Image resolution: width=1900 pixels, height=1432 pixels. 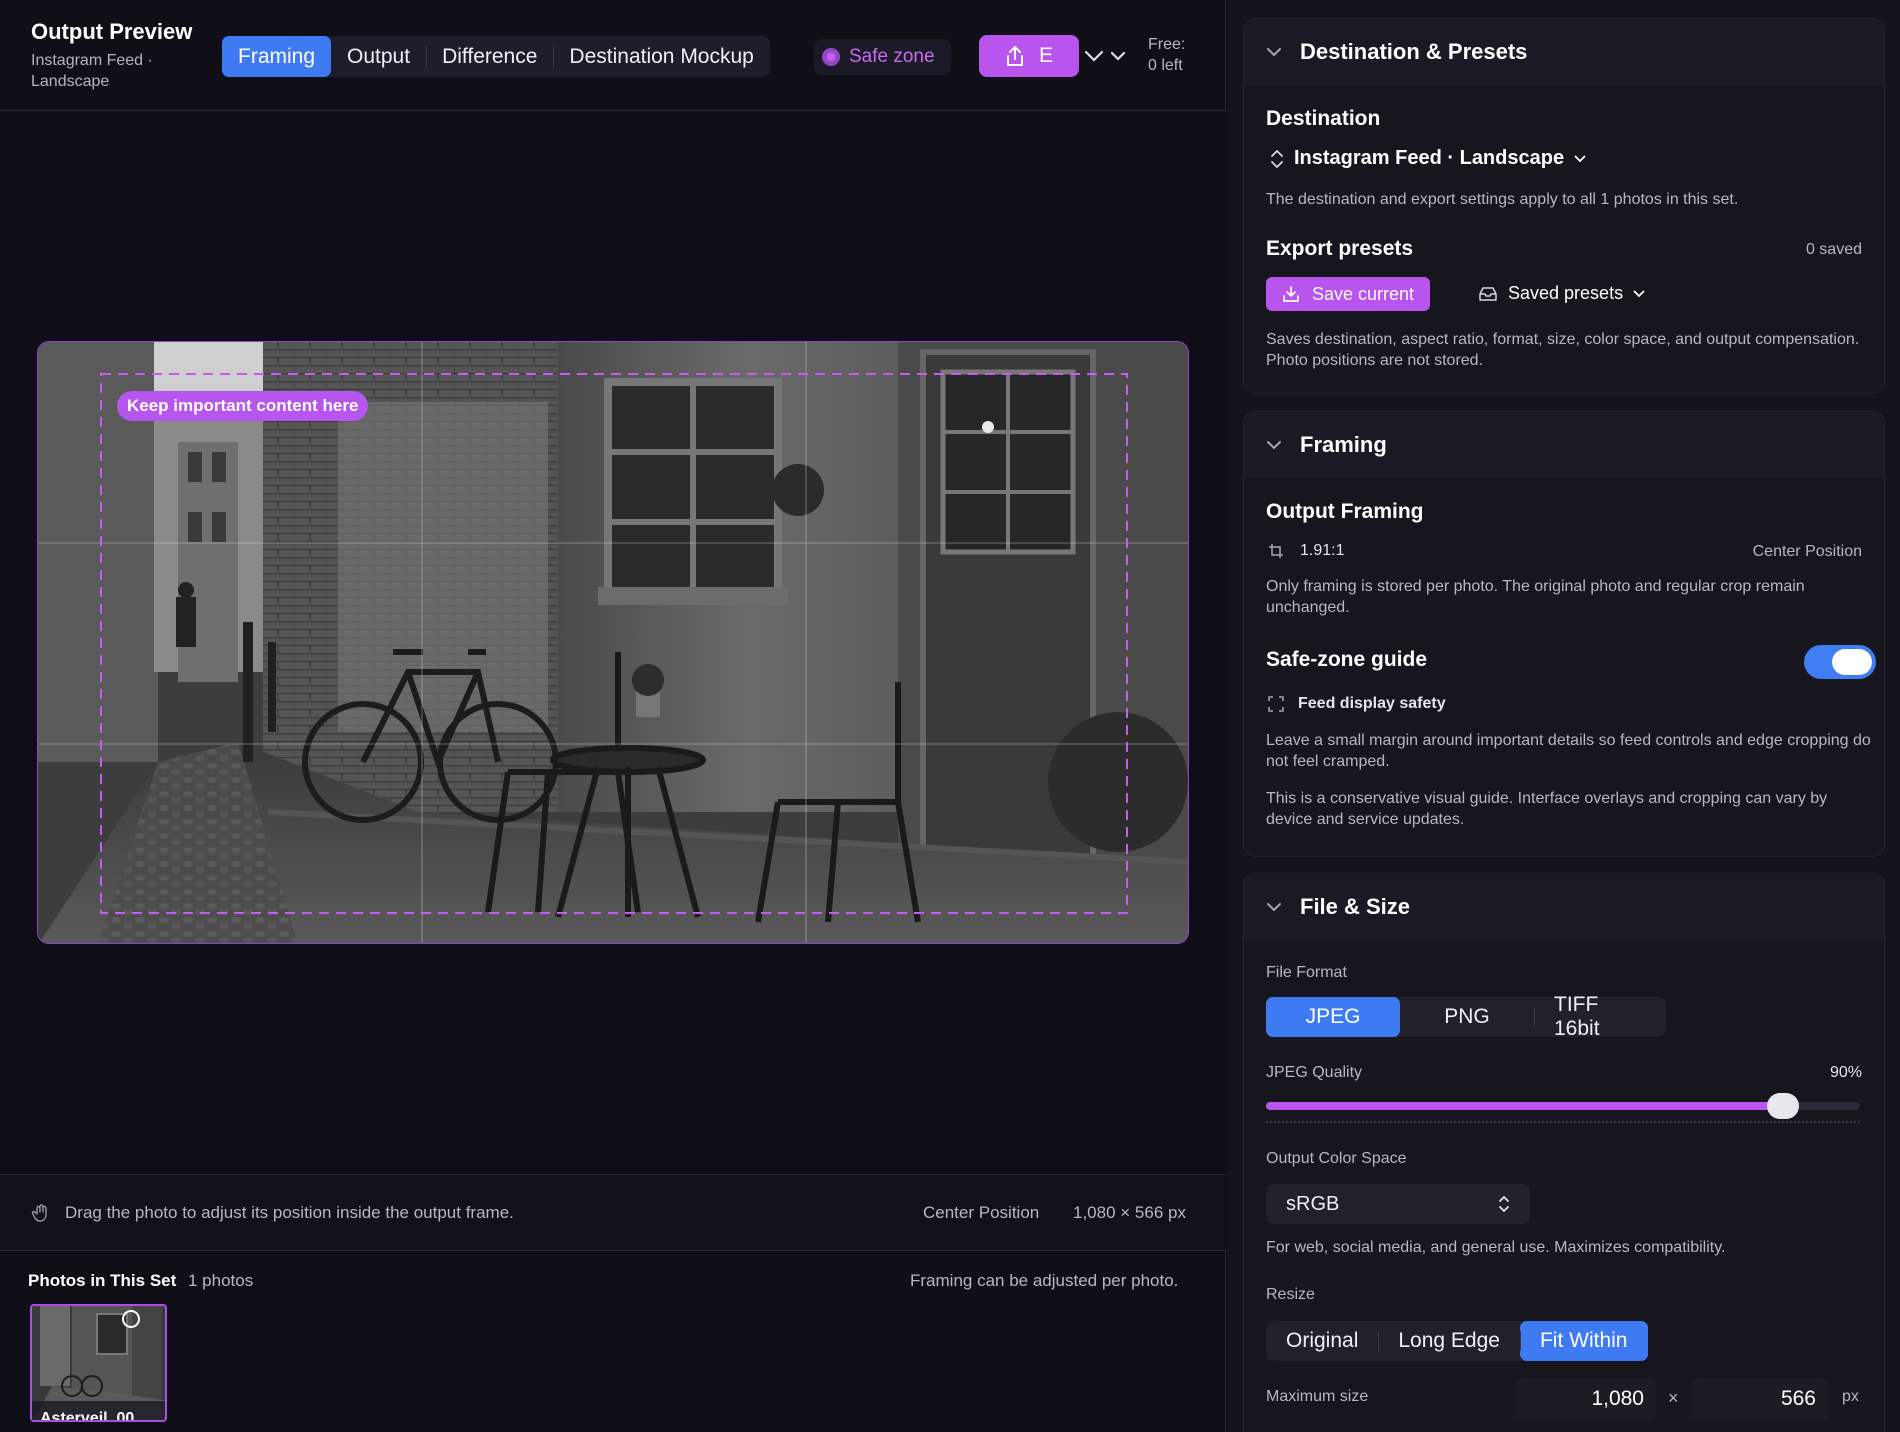 I want to click on resize-selector: Original Long Edge Fit Within, so click(x=1457, y=1341).